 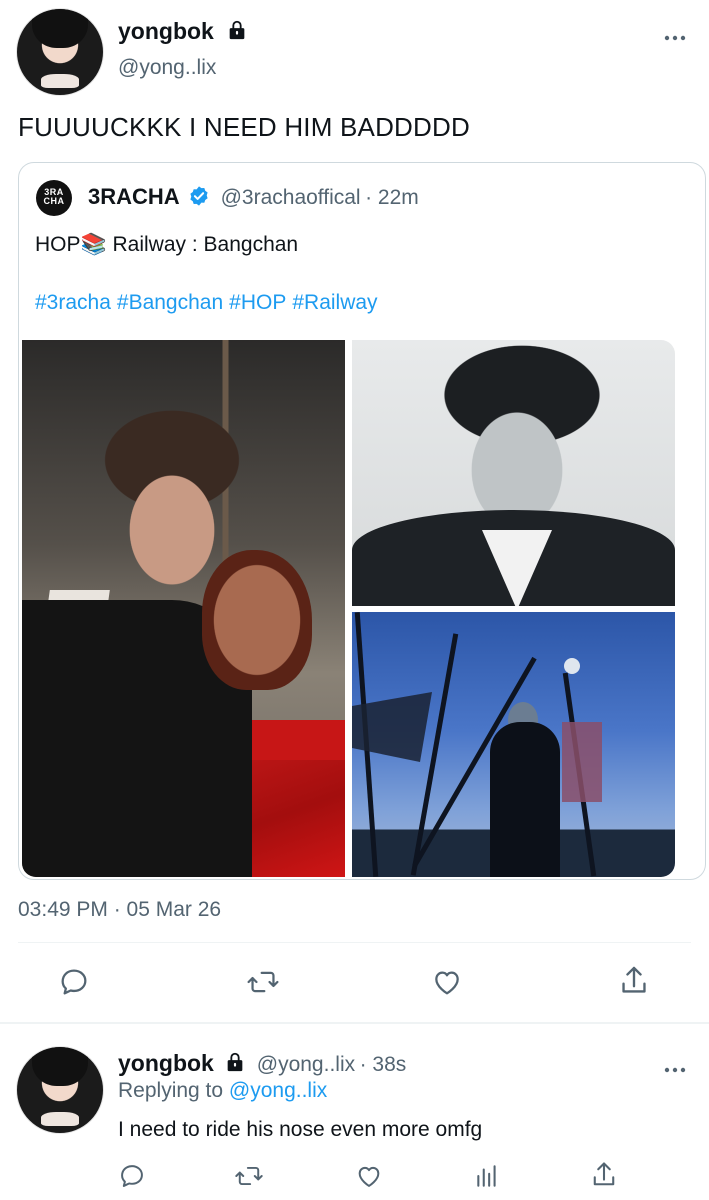 What do you see at coordinates (334, 302) in the screenshot?
I see `hashtag-railway: #Railway` at bounding box center [334, 302].